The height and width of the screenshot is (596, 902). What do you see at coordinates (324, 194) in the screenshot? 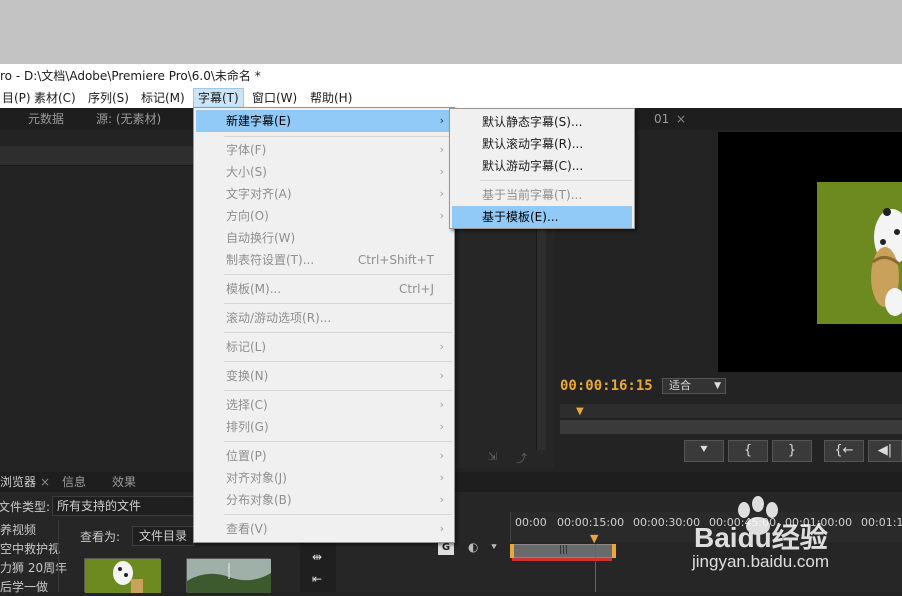
I see `menu-item-text-align: 文字对齐(A) ›` at bounding box center [324, 194].